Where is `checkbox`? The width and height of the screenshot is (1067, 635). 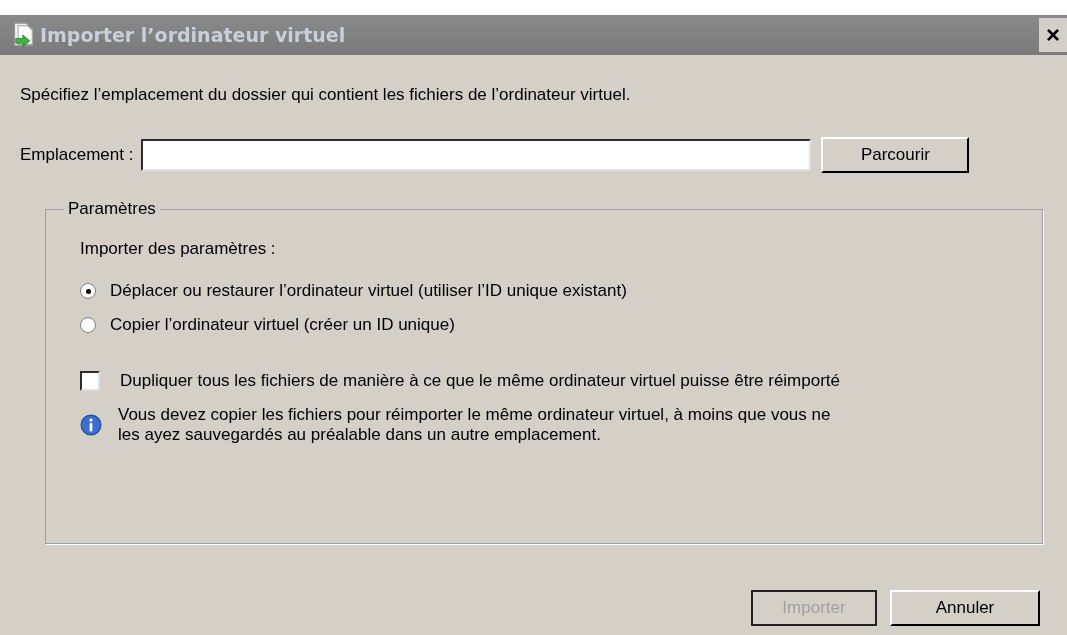
checkbox is located at coordinates (90, 381).